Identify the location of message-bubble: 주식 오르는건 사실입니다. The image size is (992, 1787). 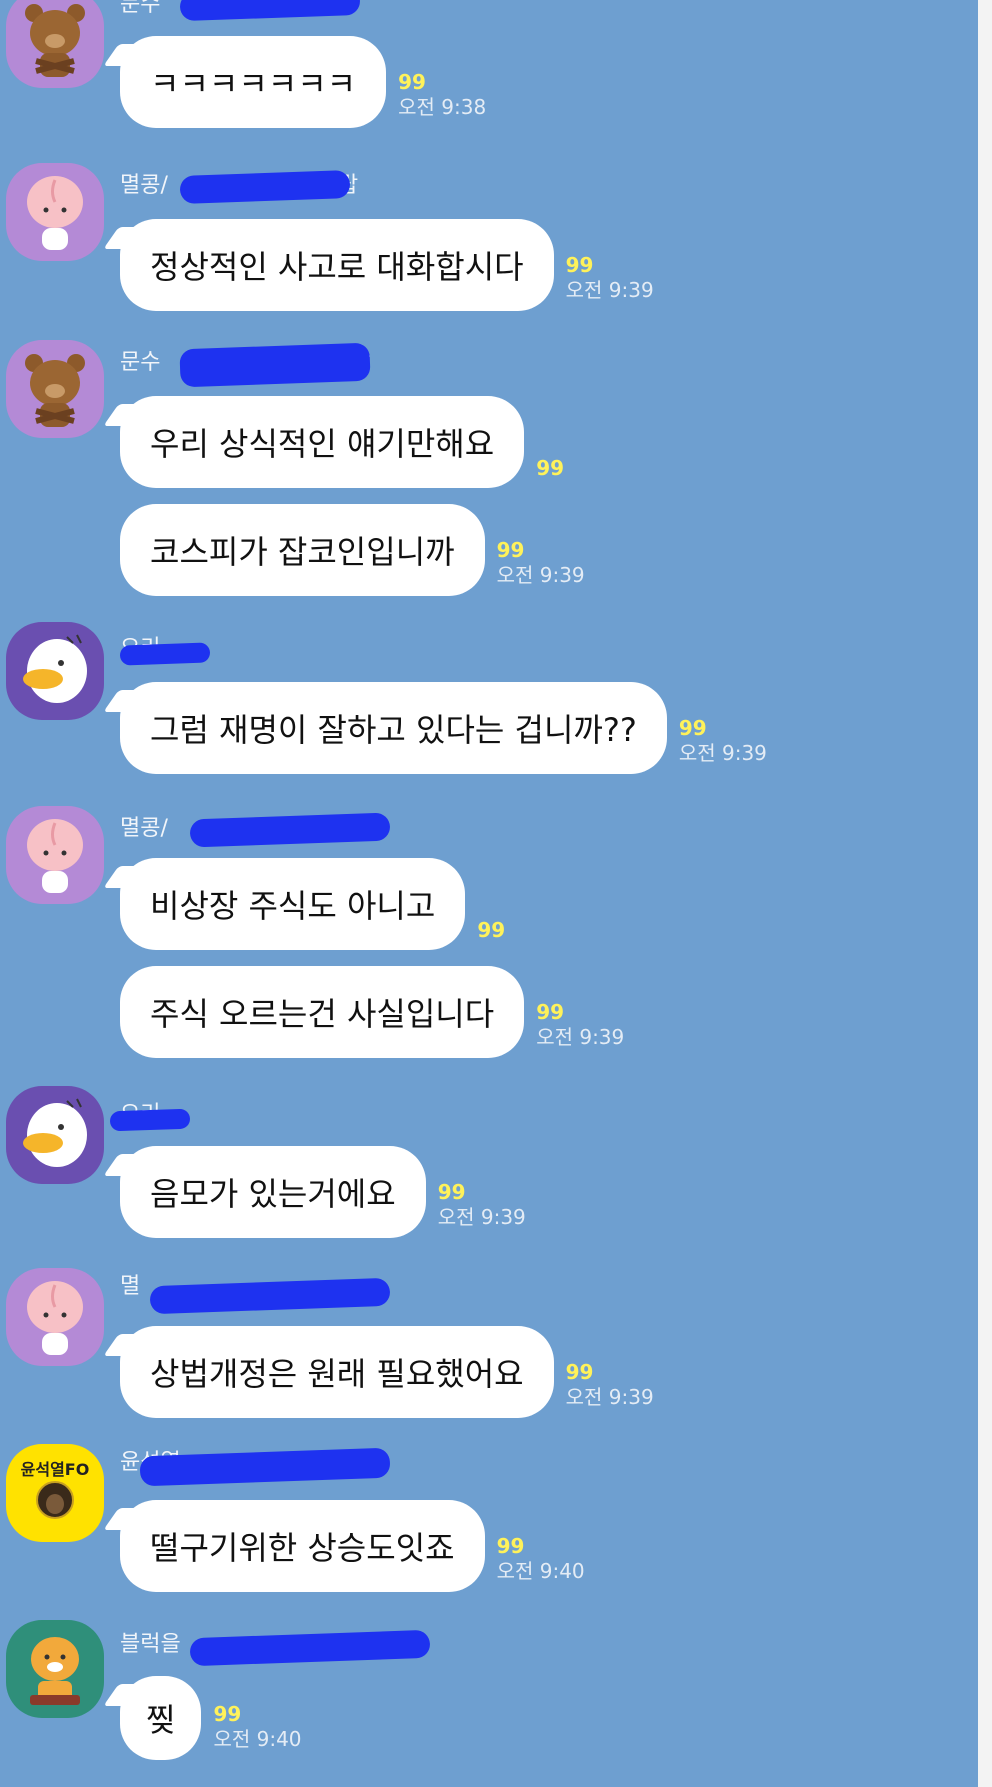
(322, 1012).